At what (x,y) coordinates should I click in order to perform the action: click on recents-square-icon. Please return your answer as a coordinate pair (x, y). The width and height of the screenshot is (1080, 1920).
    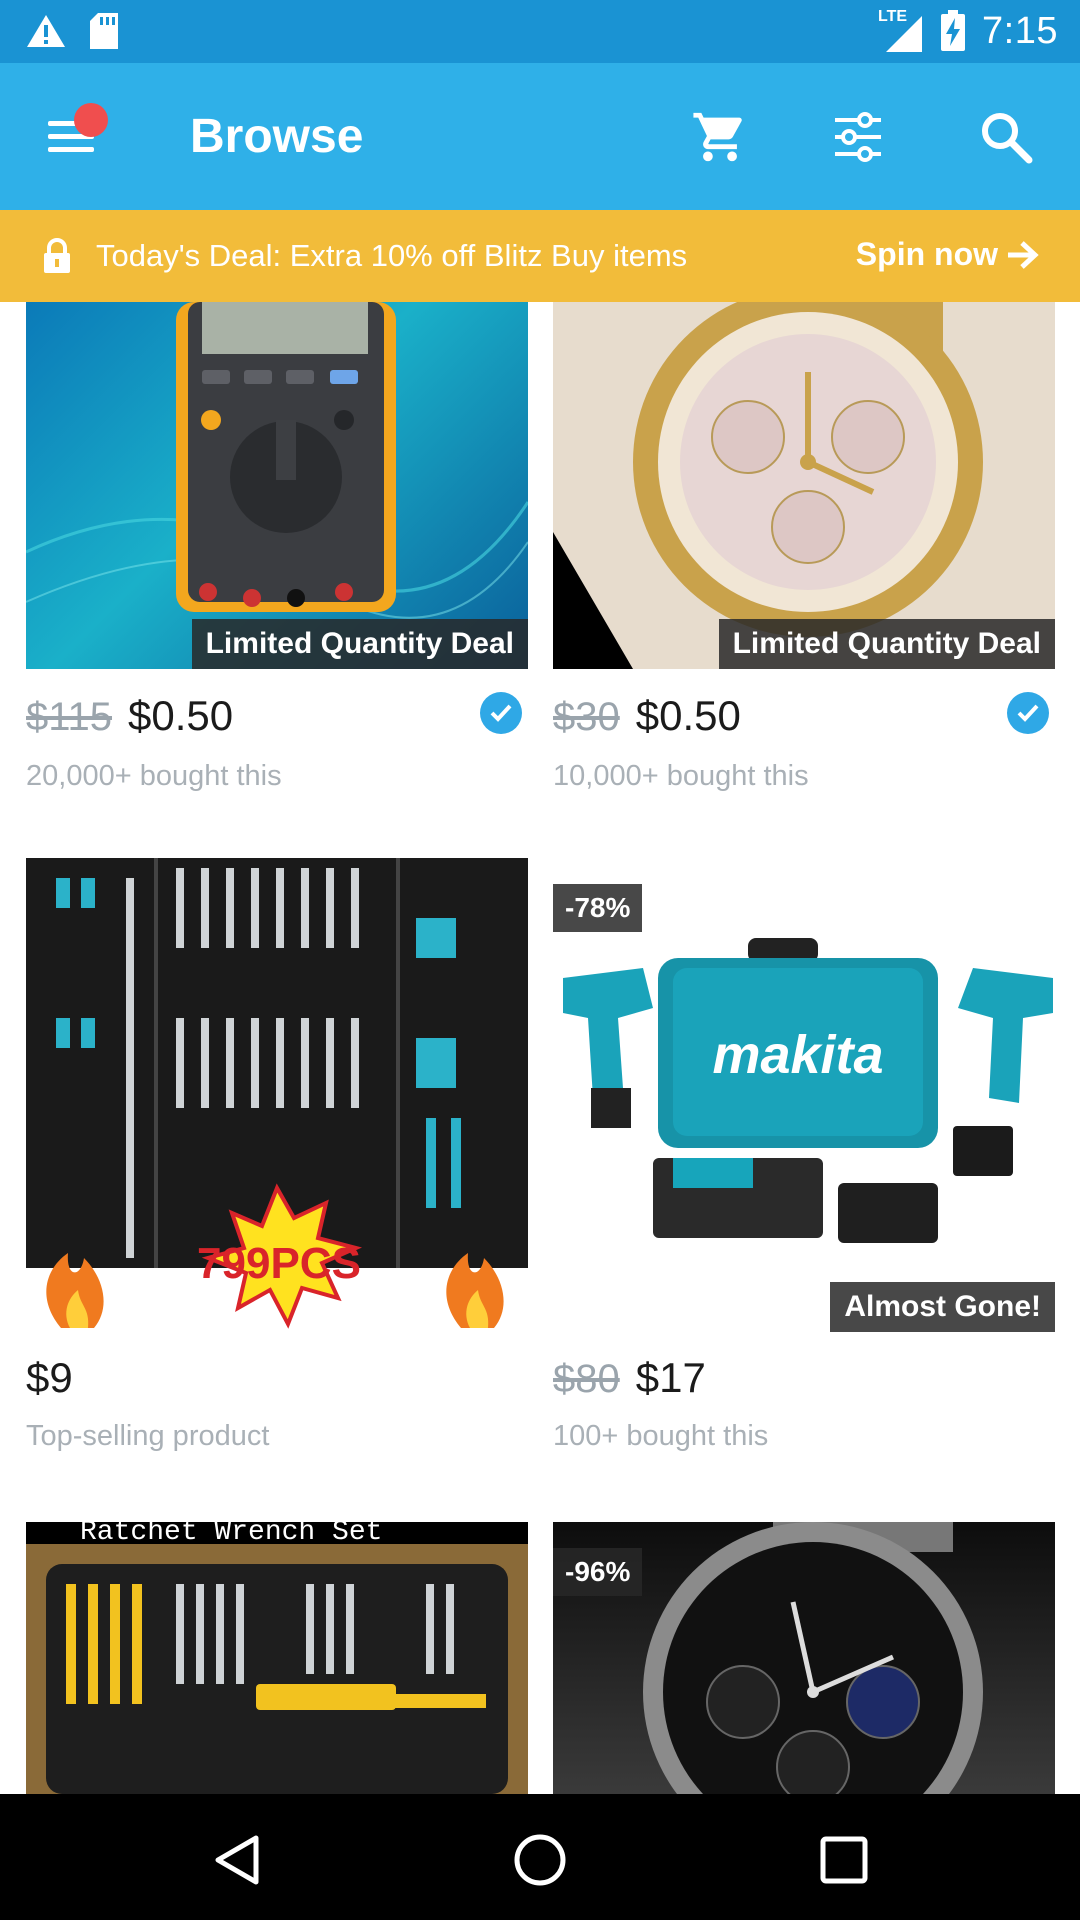
    Looking at the image, I should click on (844, 1860).